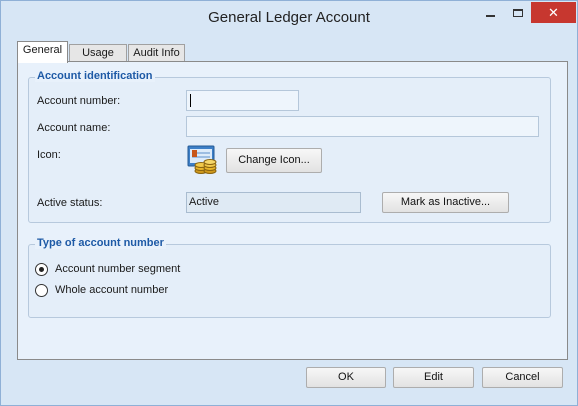 This screenshot has width=578, height=406. I want to click on tab-general: General, so click(42, 52).